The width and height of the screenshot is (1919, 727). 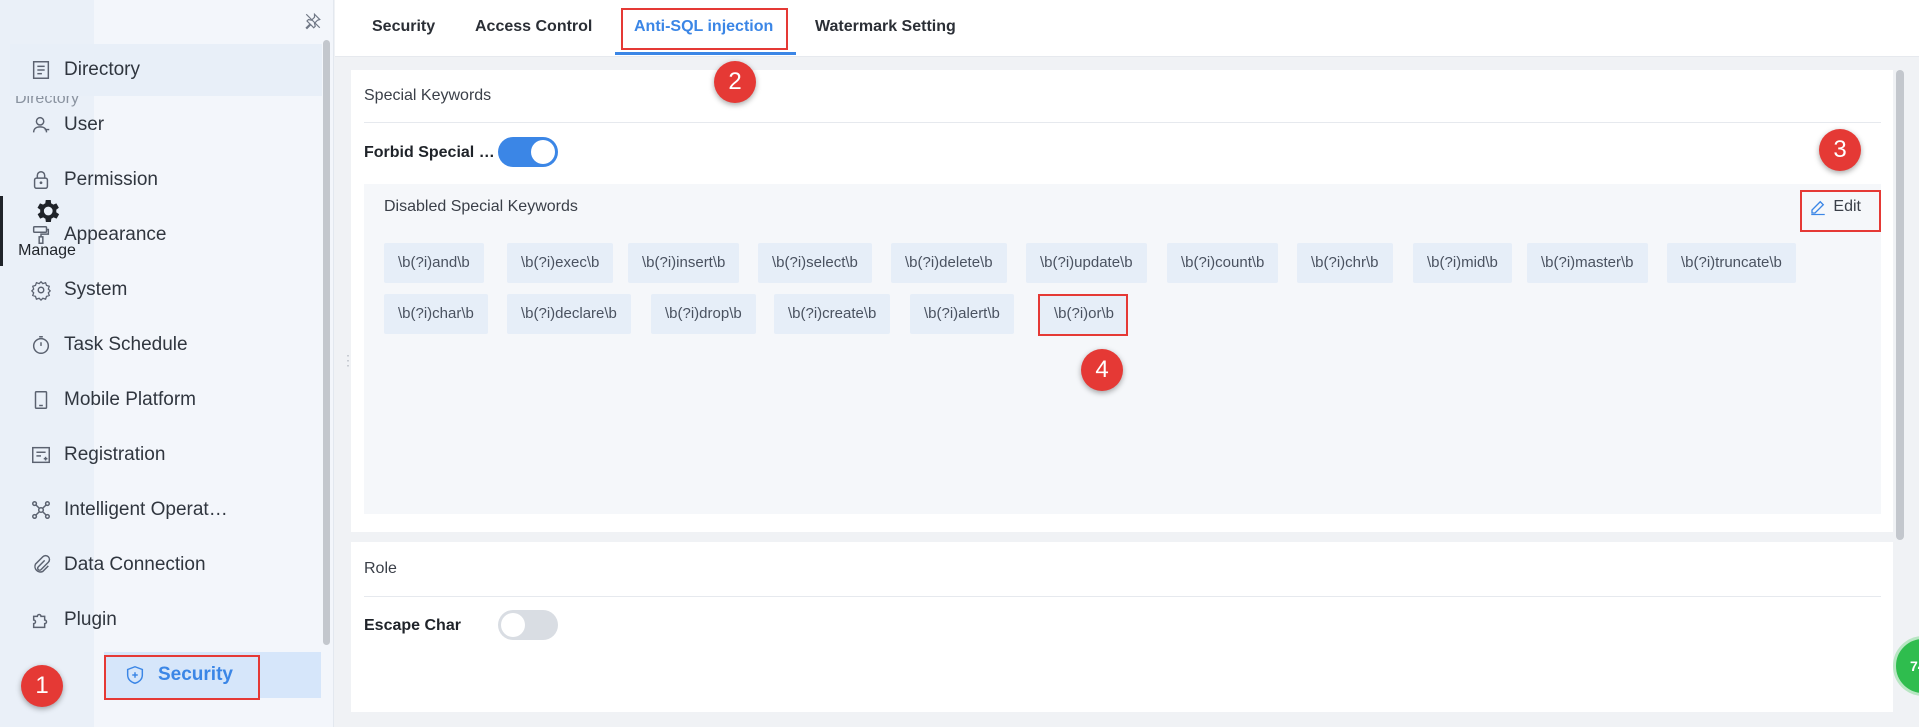 I want to click on sidebar-item-task-schedule: Task Schedule, so click(x=166, y=345).